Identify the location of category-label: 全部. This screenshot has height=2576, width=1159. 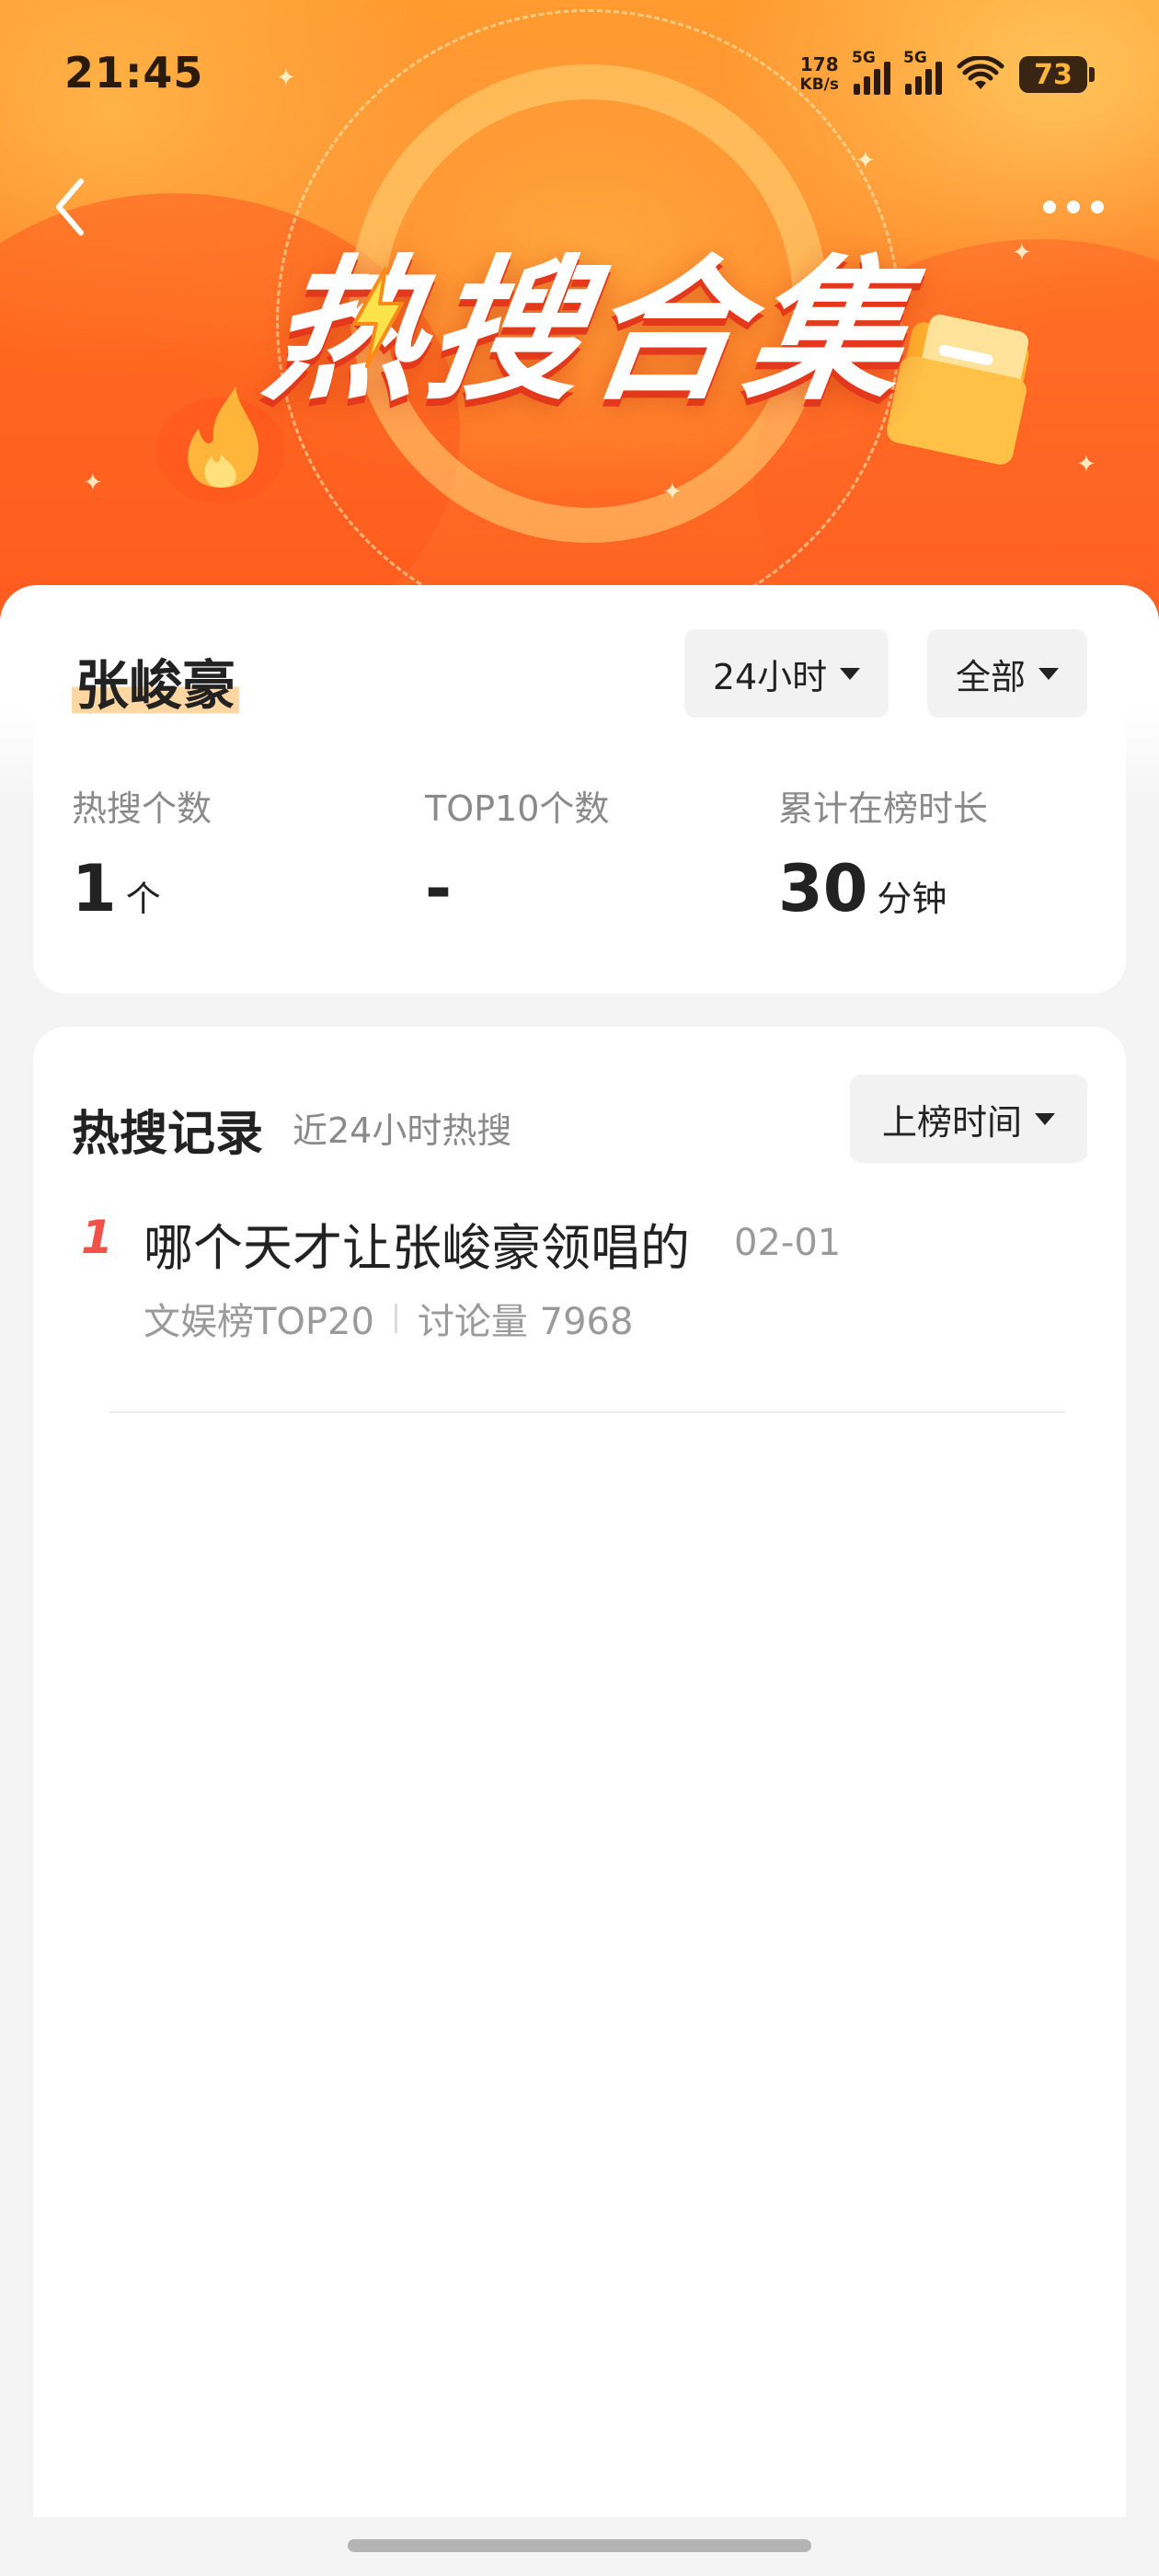
(990, 676).